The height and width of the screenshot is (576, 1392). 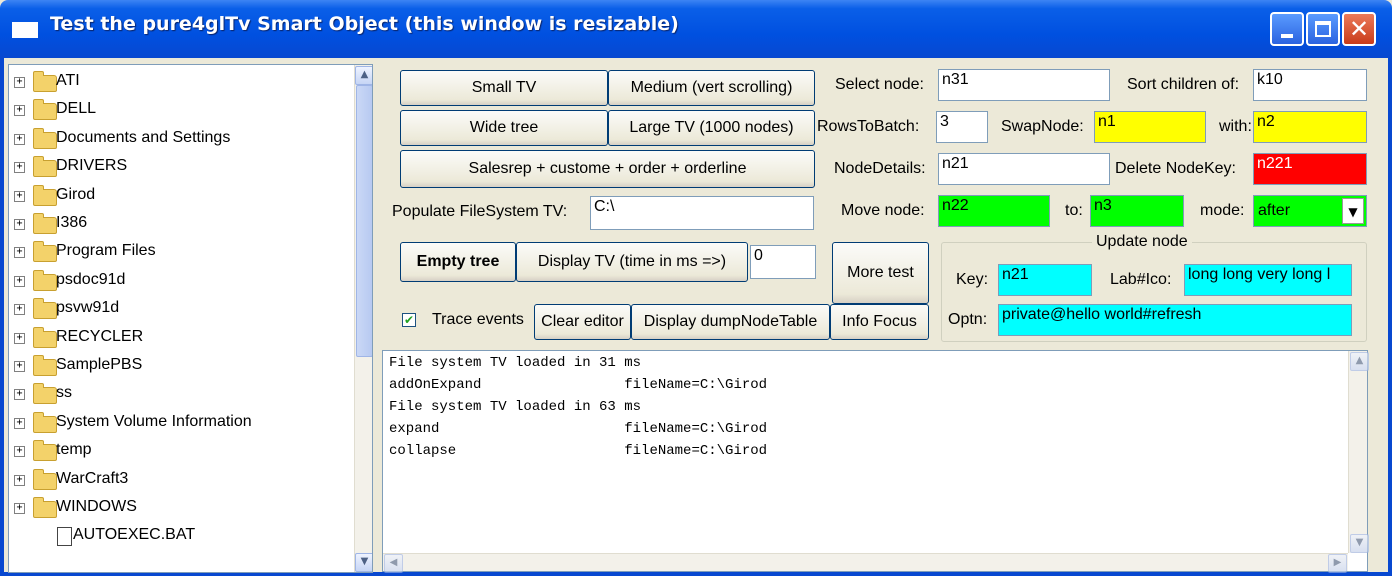 I want to click on small-tv-button: Small TV, so click(x=504, y=88).